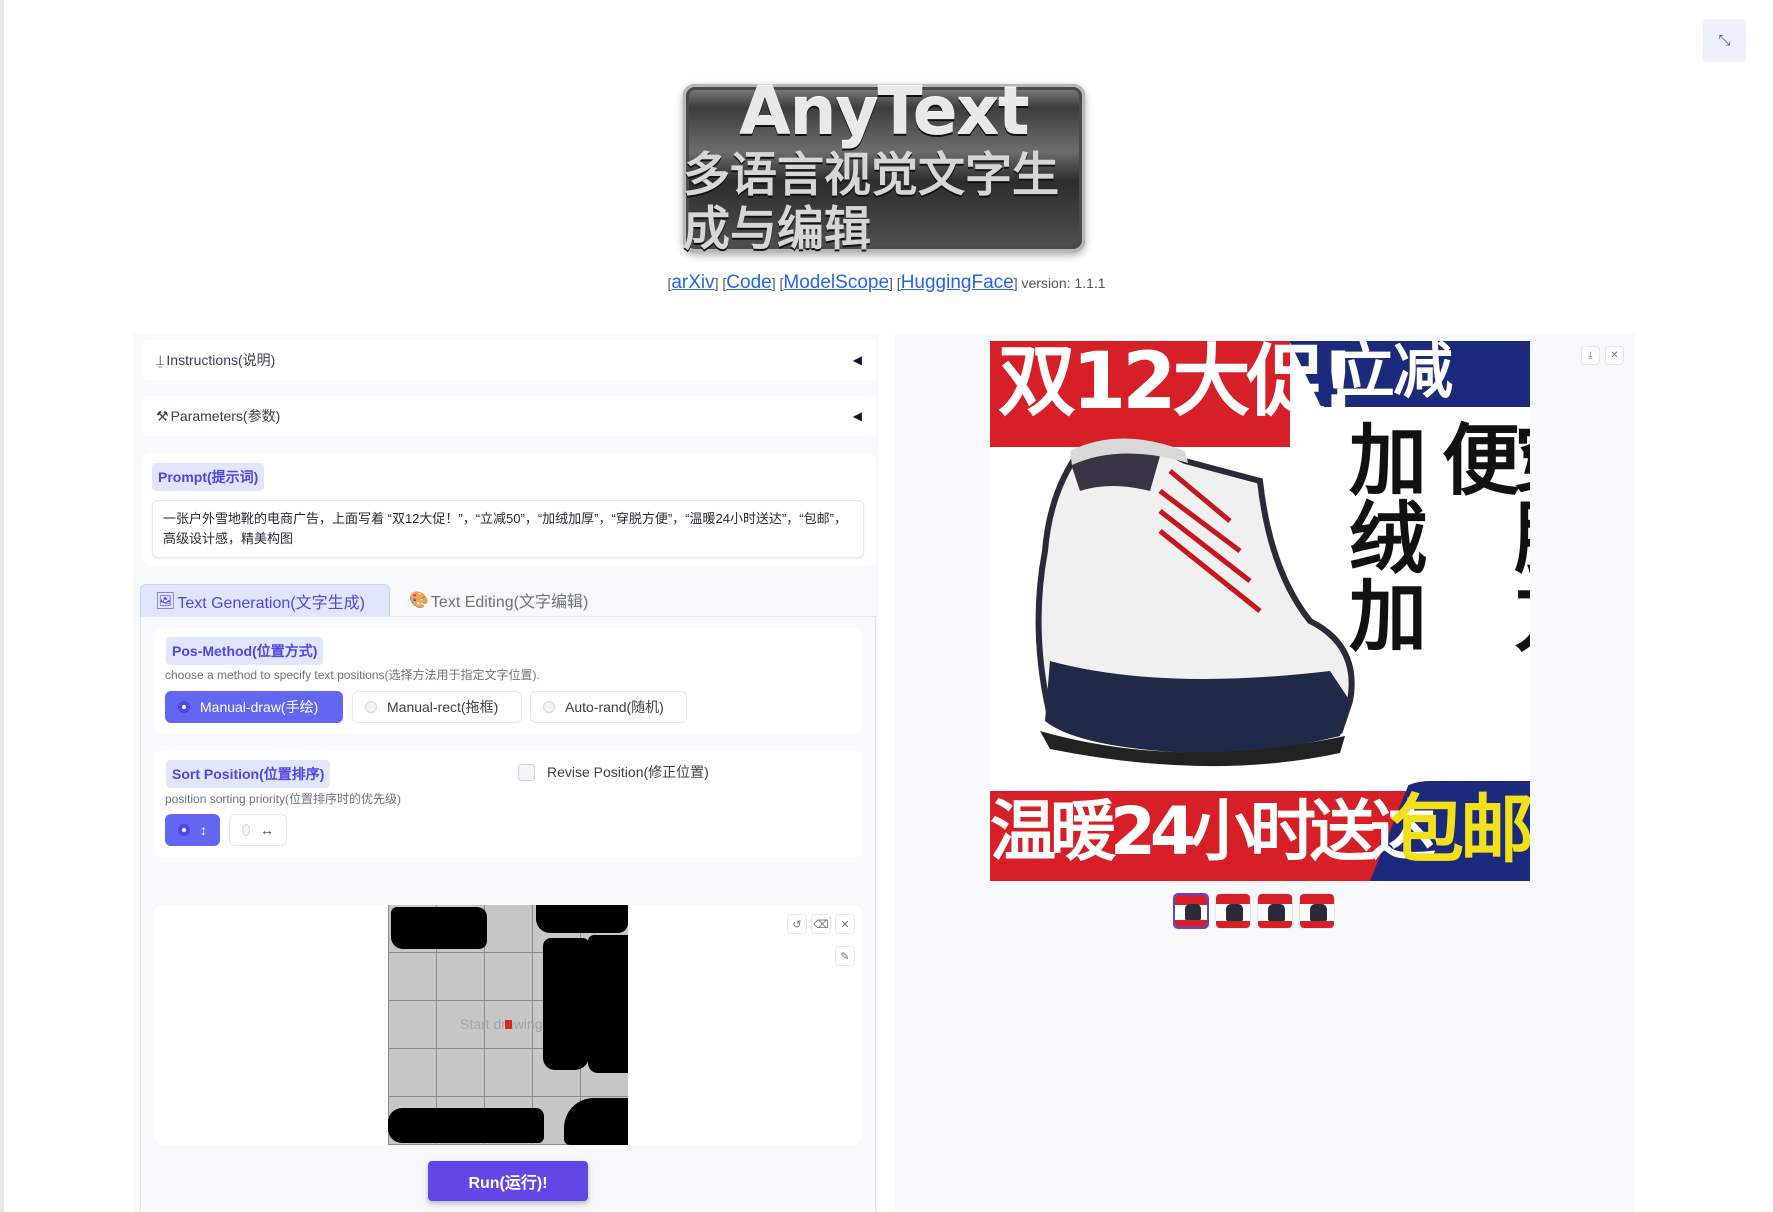 This screenshot has width=1773, height=1212. What do you see at coordinates (748, 282) in the screenshot?
I see `code-link: Code` at bounding box center [748, 282].